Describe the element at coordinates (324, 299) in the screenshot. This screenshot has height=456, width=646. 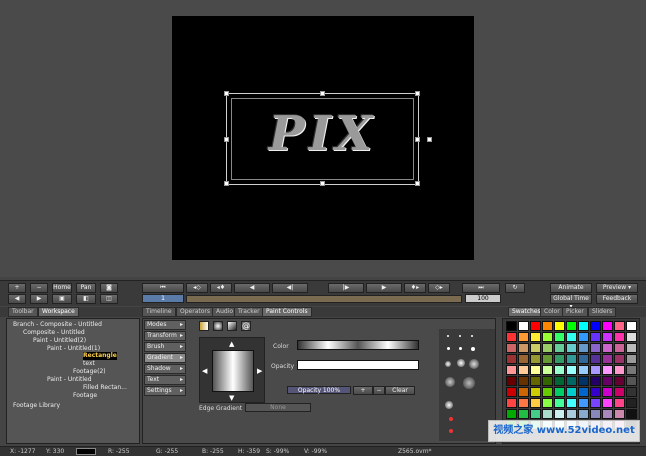
I see `timeline-scrubber` at that location.